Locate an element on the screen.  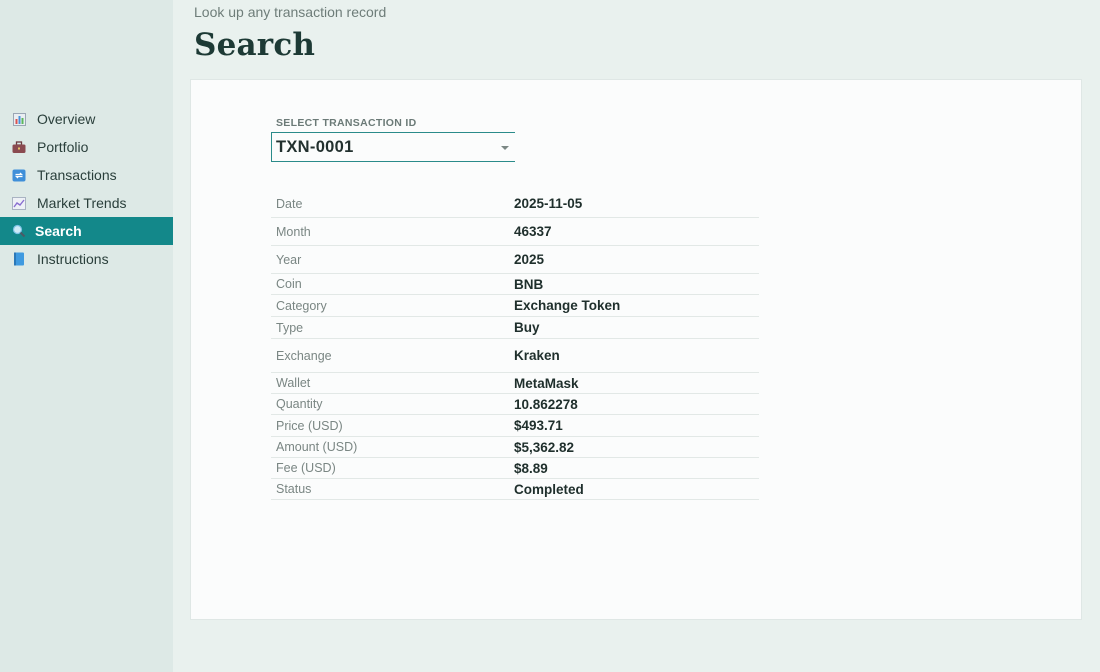
field-value: 10.862278 is located at coordinates (546, 404).